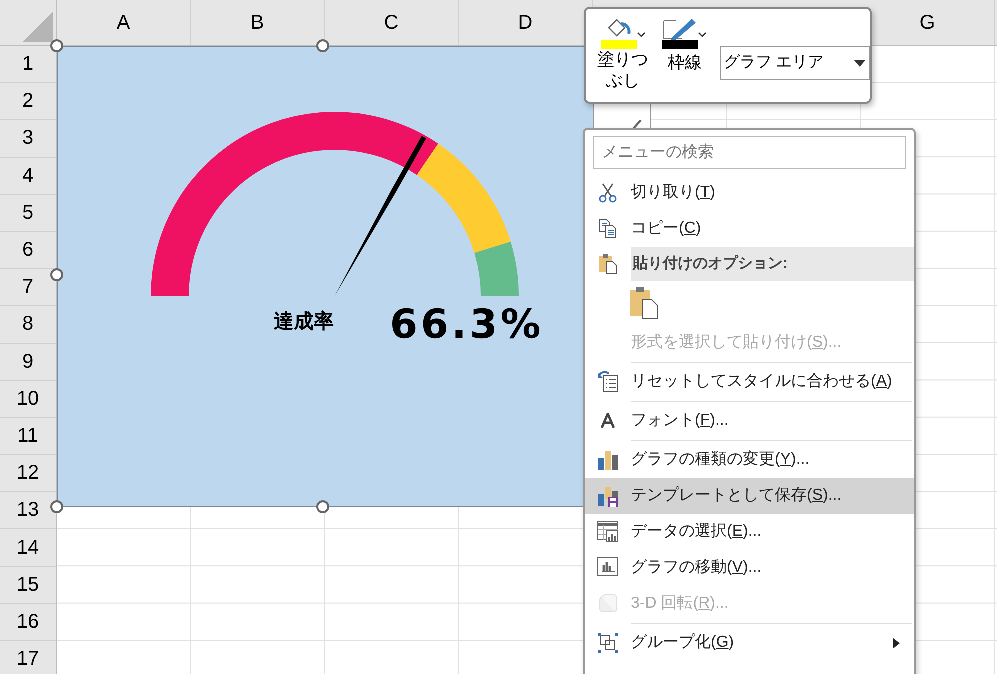  I want to click on group-icon, so click(608, 643).